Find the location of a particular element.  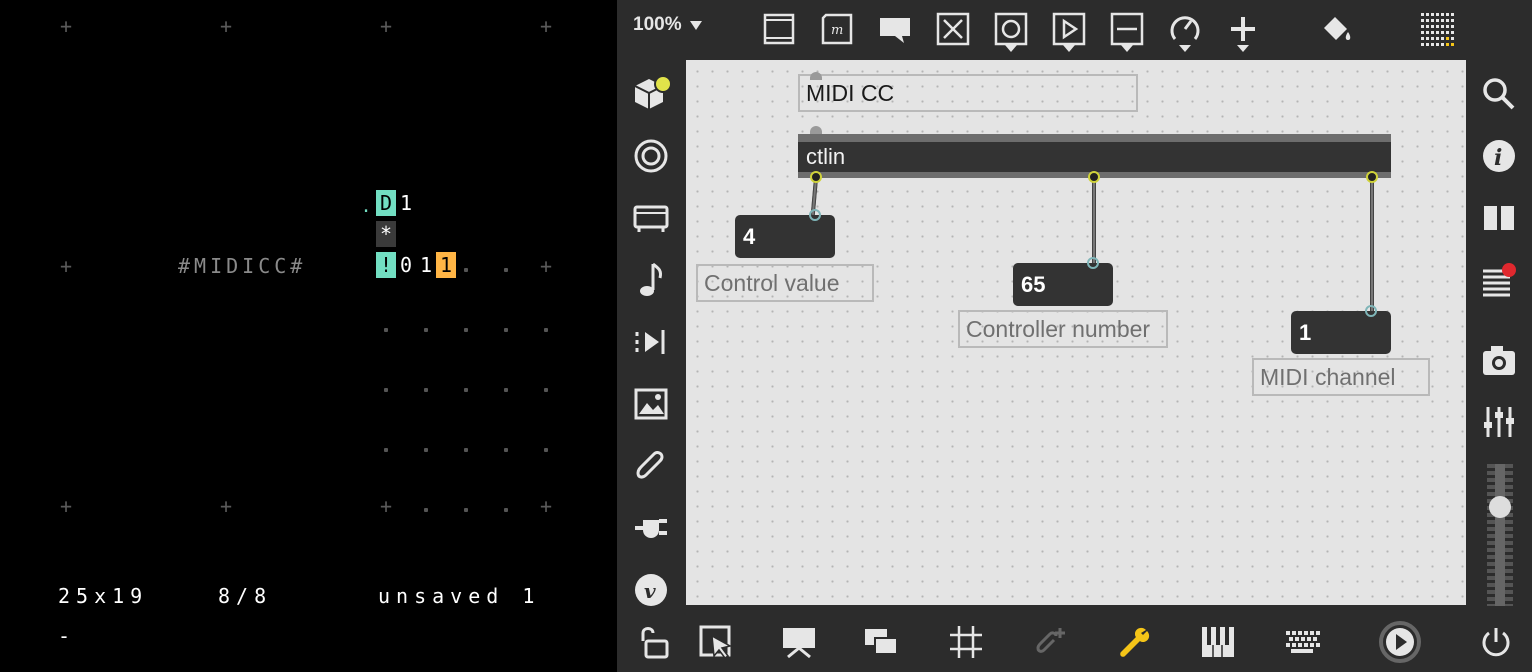

midi-channel-number: 1 is located at coordinates (1305, 332).